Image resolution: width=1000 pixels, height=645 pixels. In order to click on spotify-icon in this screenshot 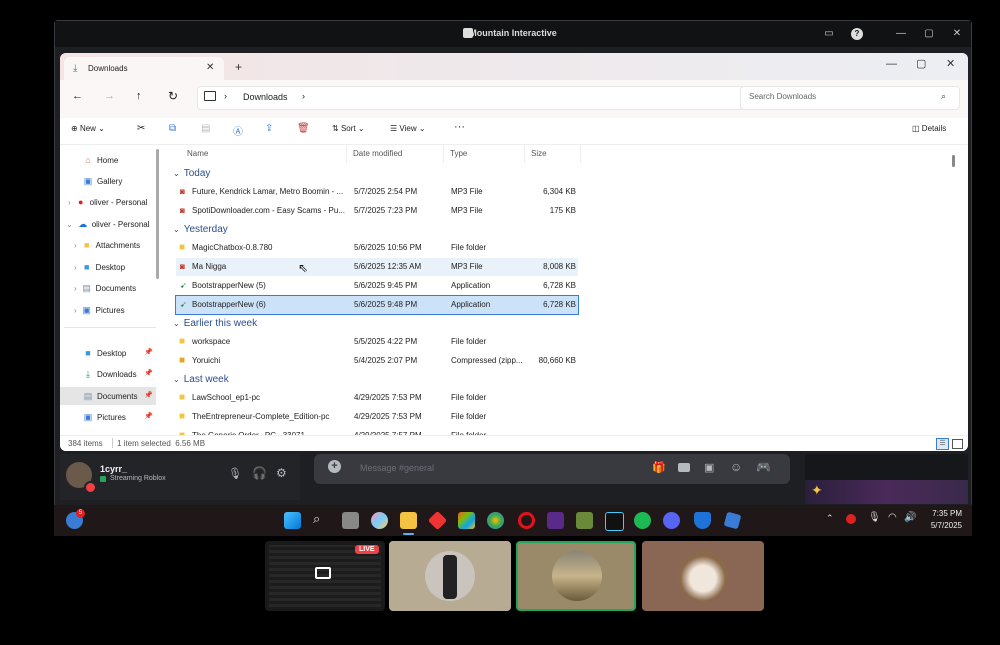, I will do `click(642, 520)`.